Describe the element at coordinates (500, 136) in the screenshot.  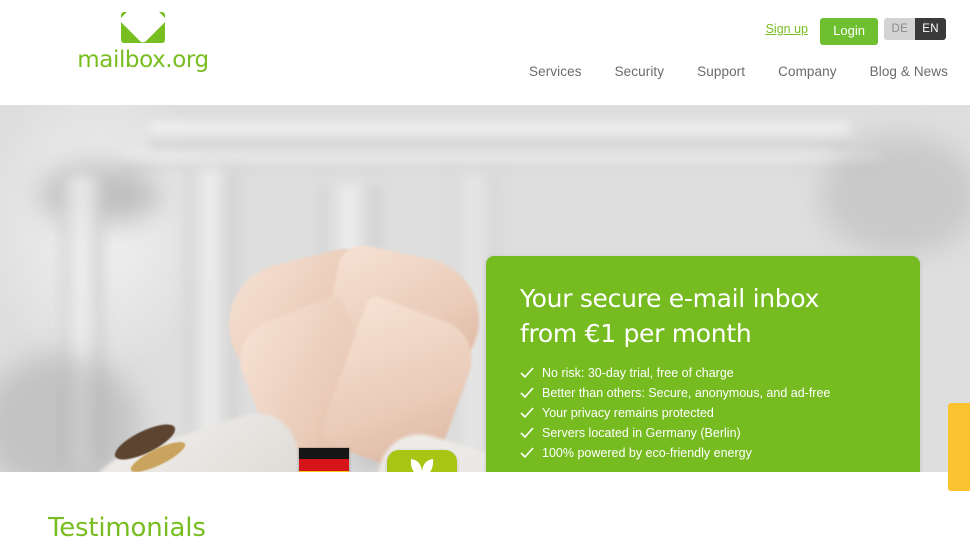
I see `hero-decor-beam` at that location.